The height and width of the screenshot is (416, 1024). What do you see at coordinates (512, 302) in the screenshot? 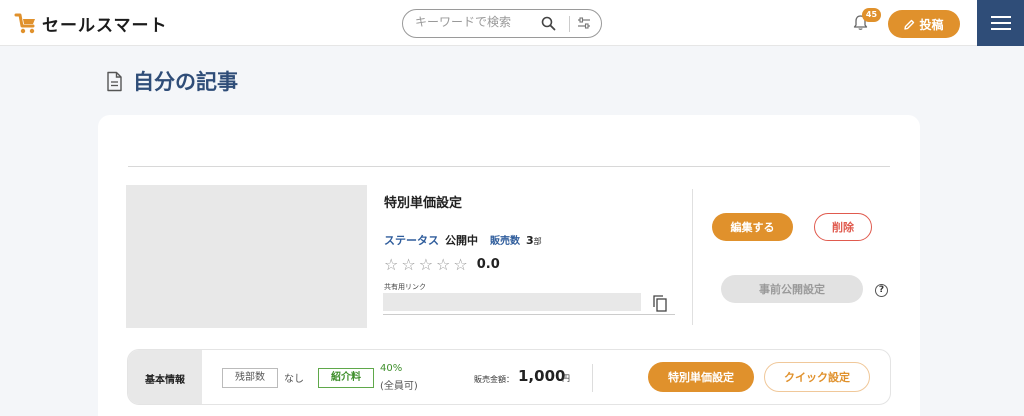
I see `share-link-field` at bounding box center [512, 302].